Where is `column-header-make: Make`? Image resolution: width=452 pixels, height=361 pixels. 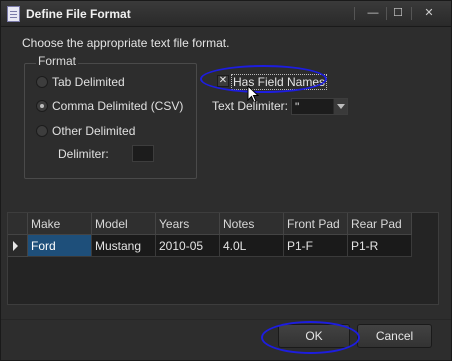
column-header-make: Make is located at coordinates (60, 224).